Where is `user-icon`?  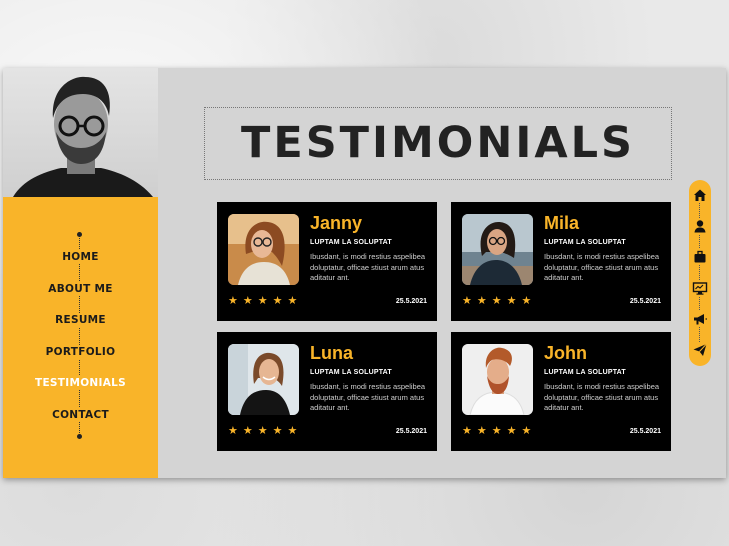
user-icon is located at coordinates (700, 226).